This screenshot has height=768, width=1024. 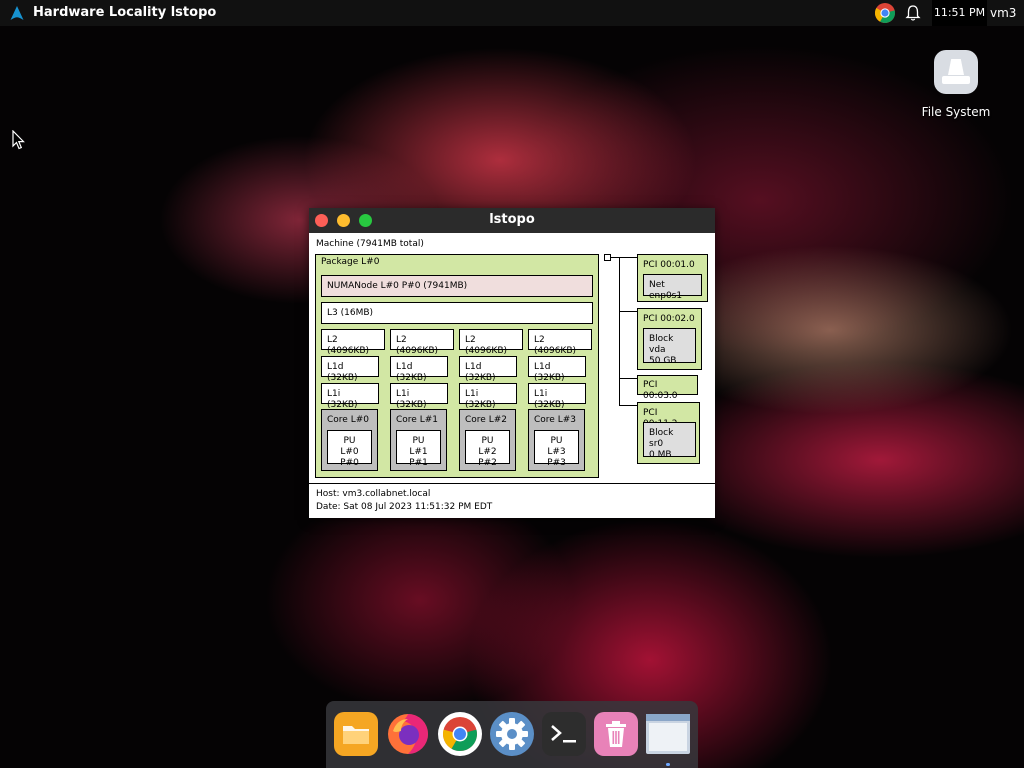 I want to click on block-device-size: 0 MB, so click(x=660, y=455).